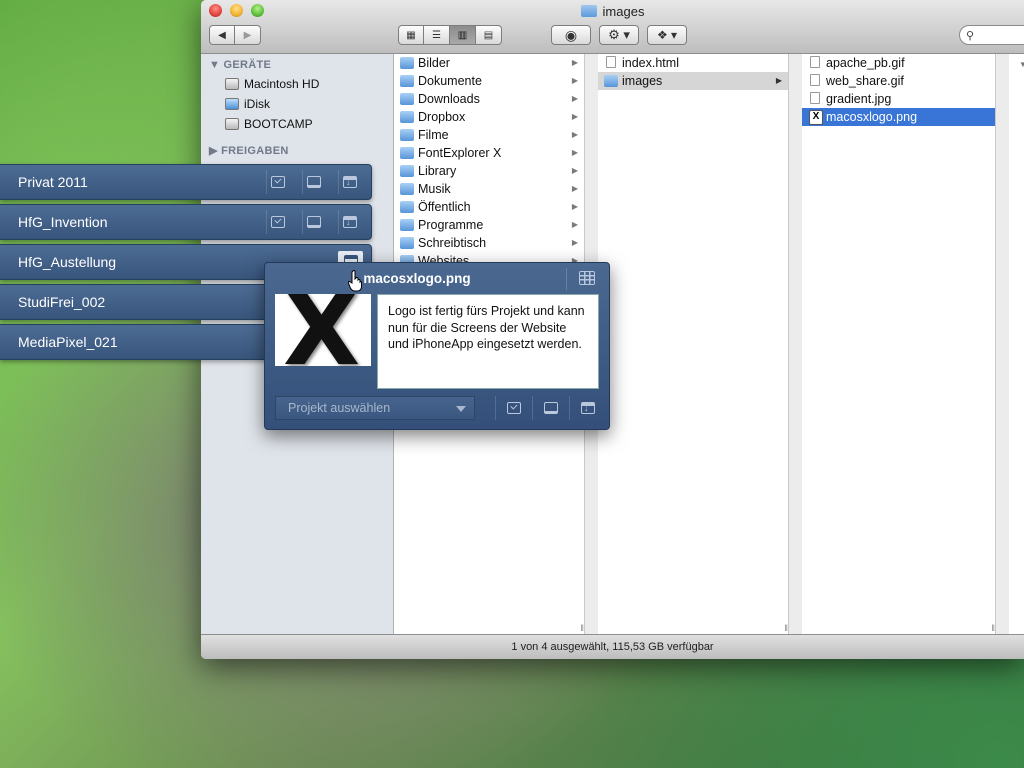 This screenshot has height=768, width=1024. I want to click on sidebar-item-label: Macintosh HD, so click(282, 84).